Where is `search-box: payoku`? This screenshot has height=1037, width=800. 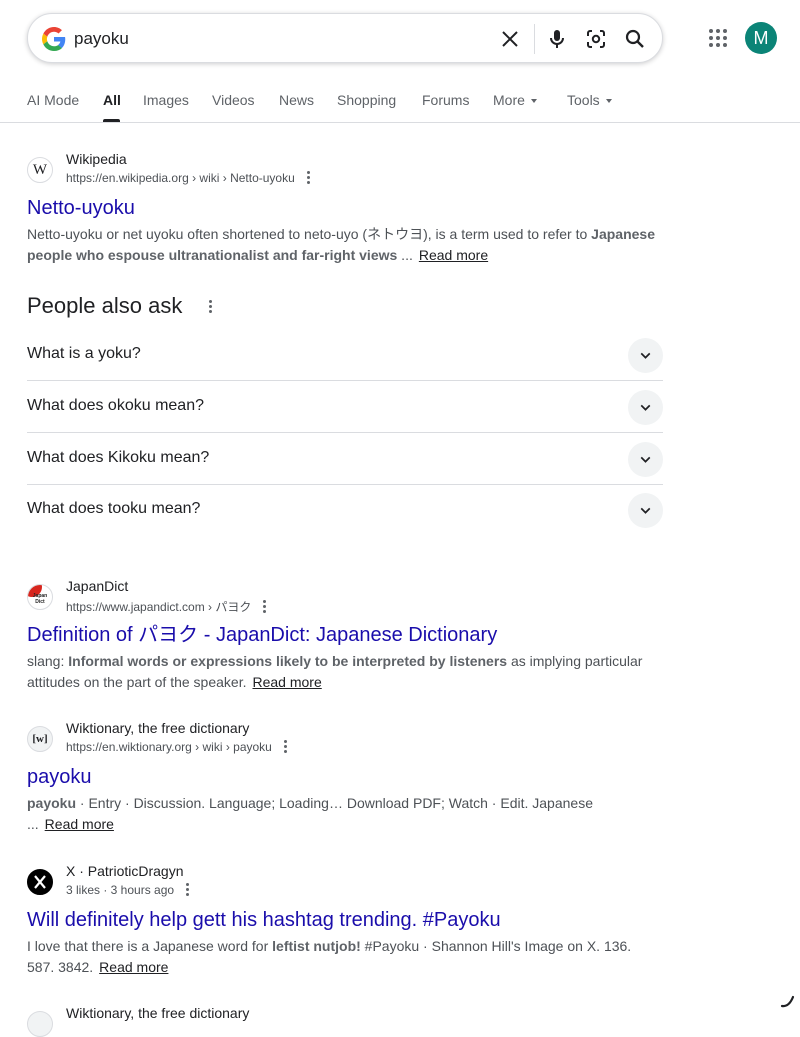
search-box: payoku is located at coordinates (345, 38).